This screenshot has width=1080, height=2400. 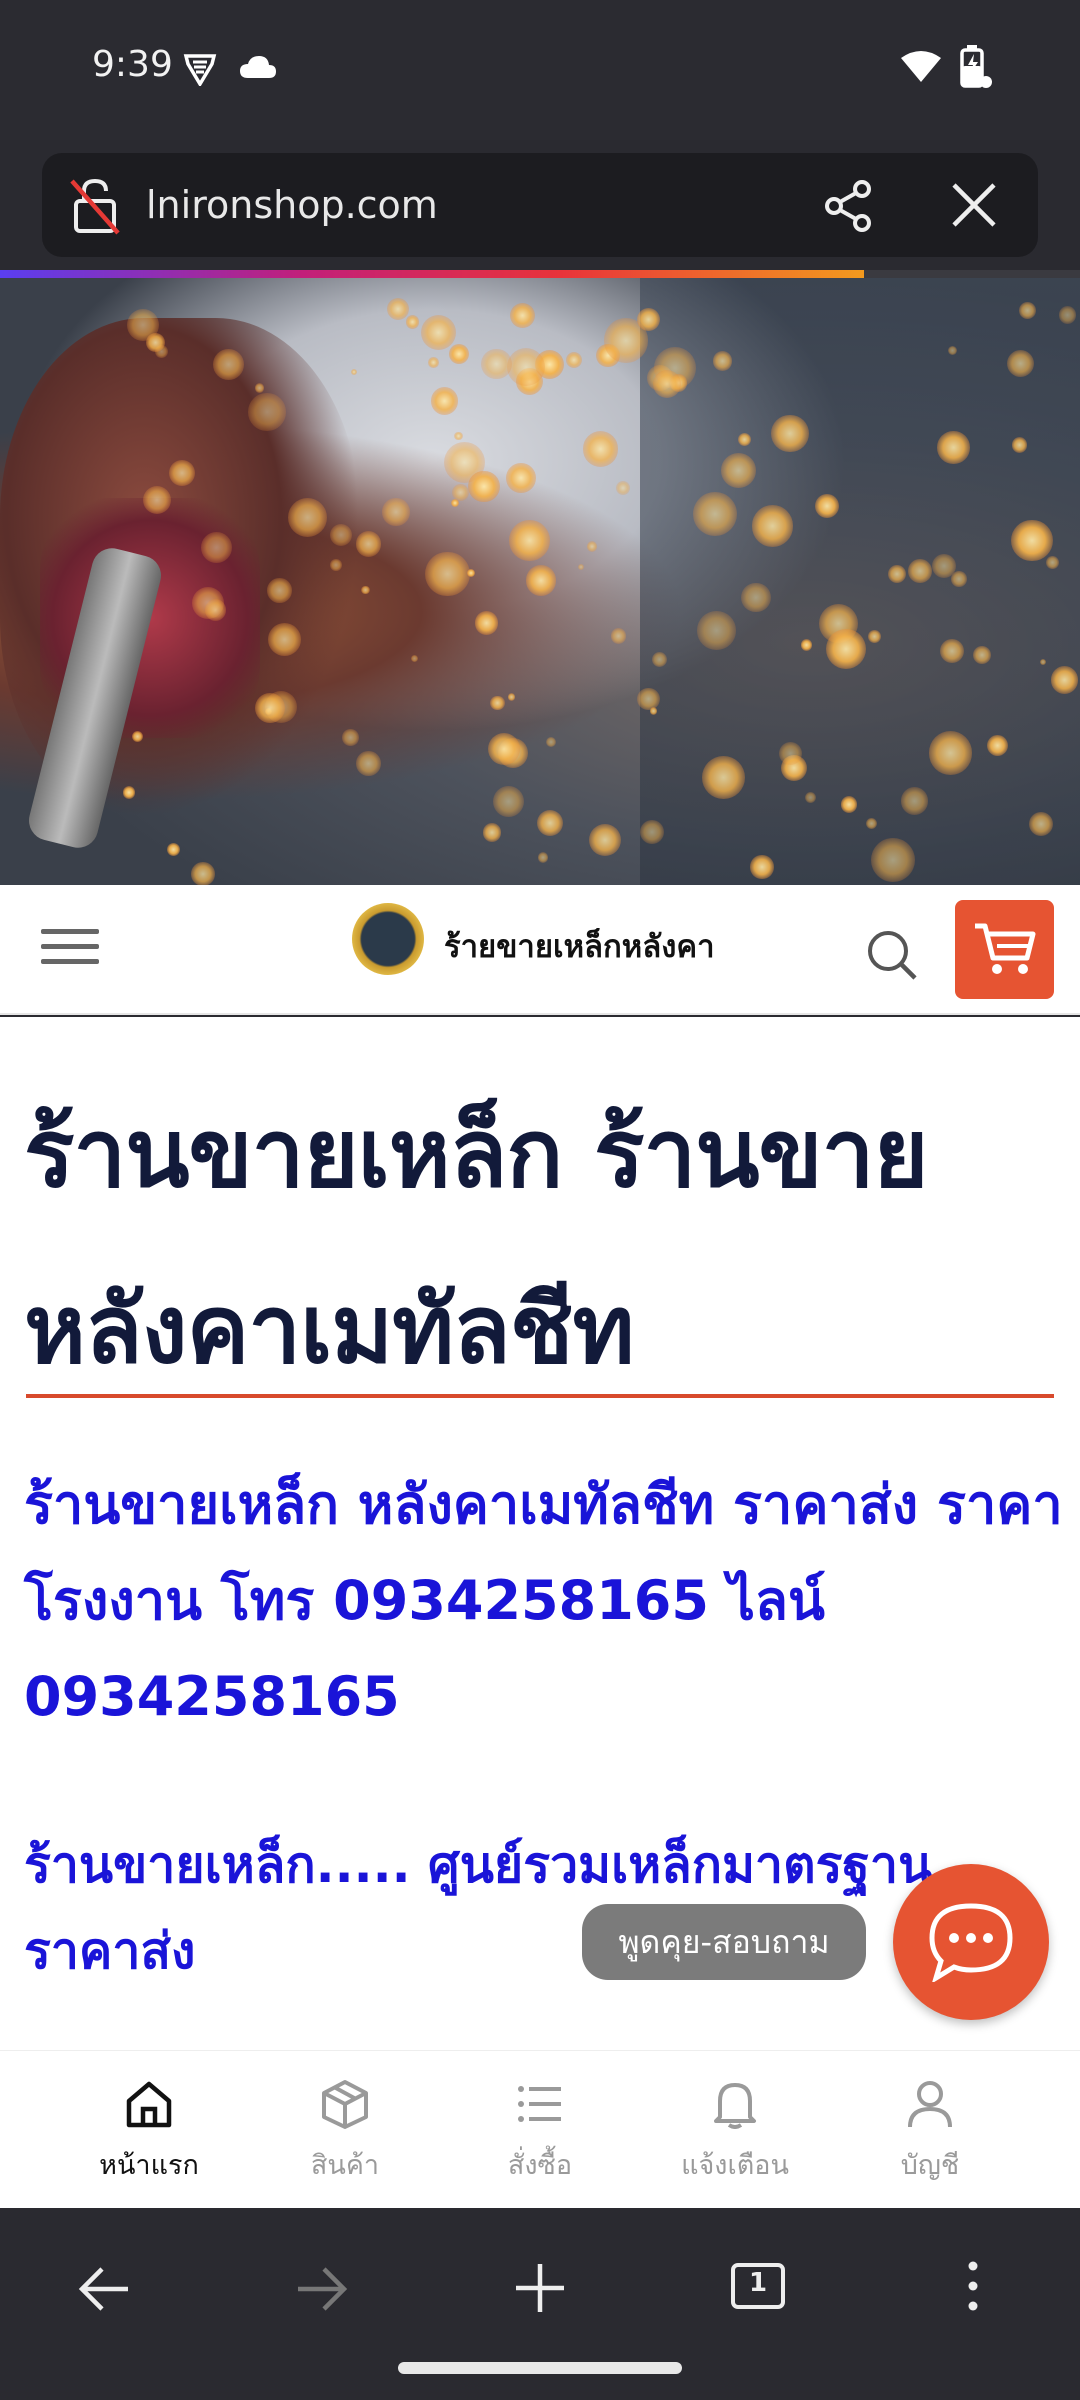 What do you see at coordinates (149, 2165) in the screenshot?
I see `nav-label: หน้าแรก` at bounding box center [149, 2165].